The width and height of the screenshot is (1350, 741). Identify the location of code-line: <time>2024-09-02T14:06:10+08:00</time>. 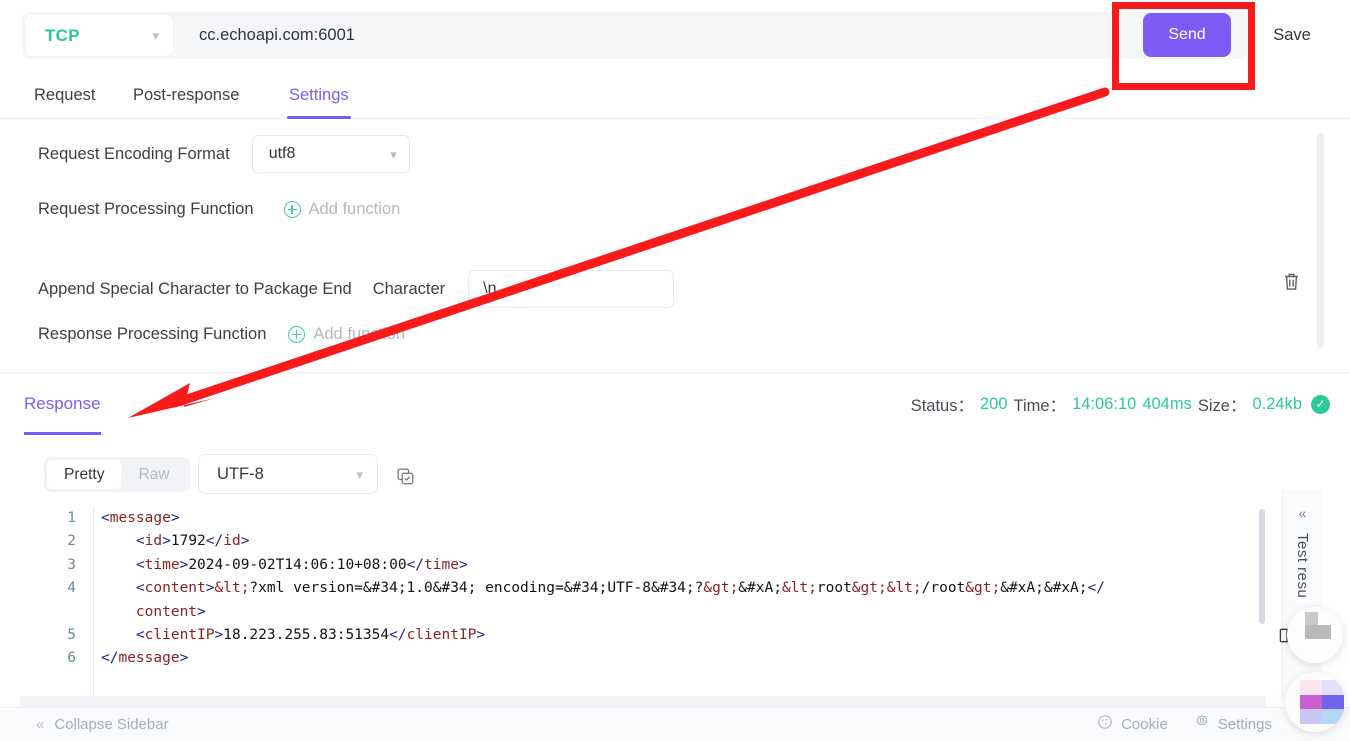
(683, 565).